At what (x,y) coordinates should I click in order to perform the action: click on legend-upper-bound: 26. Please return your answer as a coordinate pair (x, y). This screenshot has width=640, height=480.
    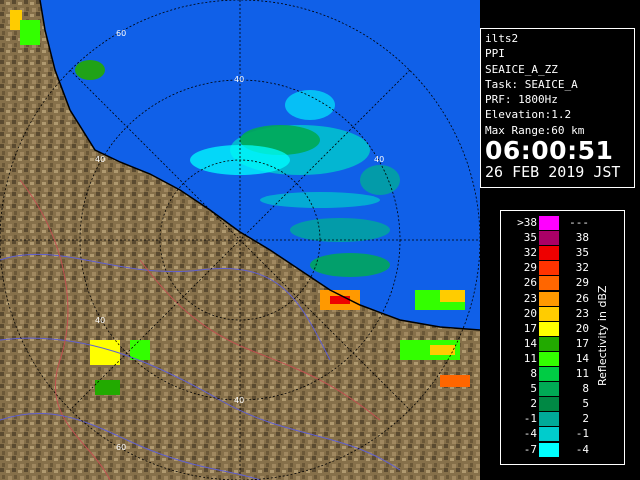
    Looking at the image, I should click on (582, 298).